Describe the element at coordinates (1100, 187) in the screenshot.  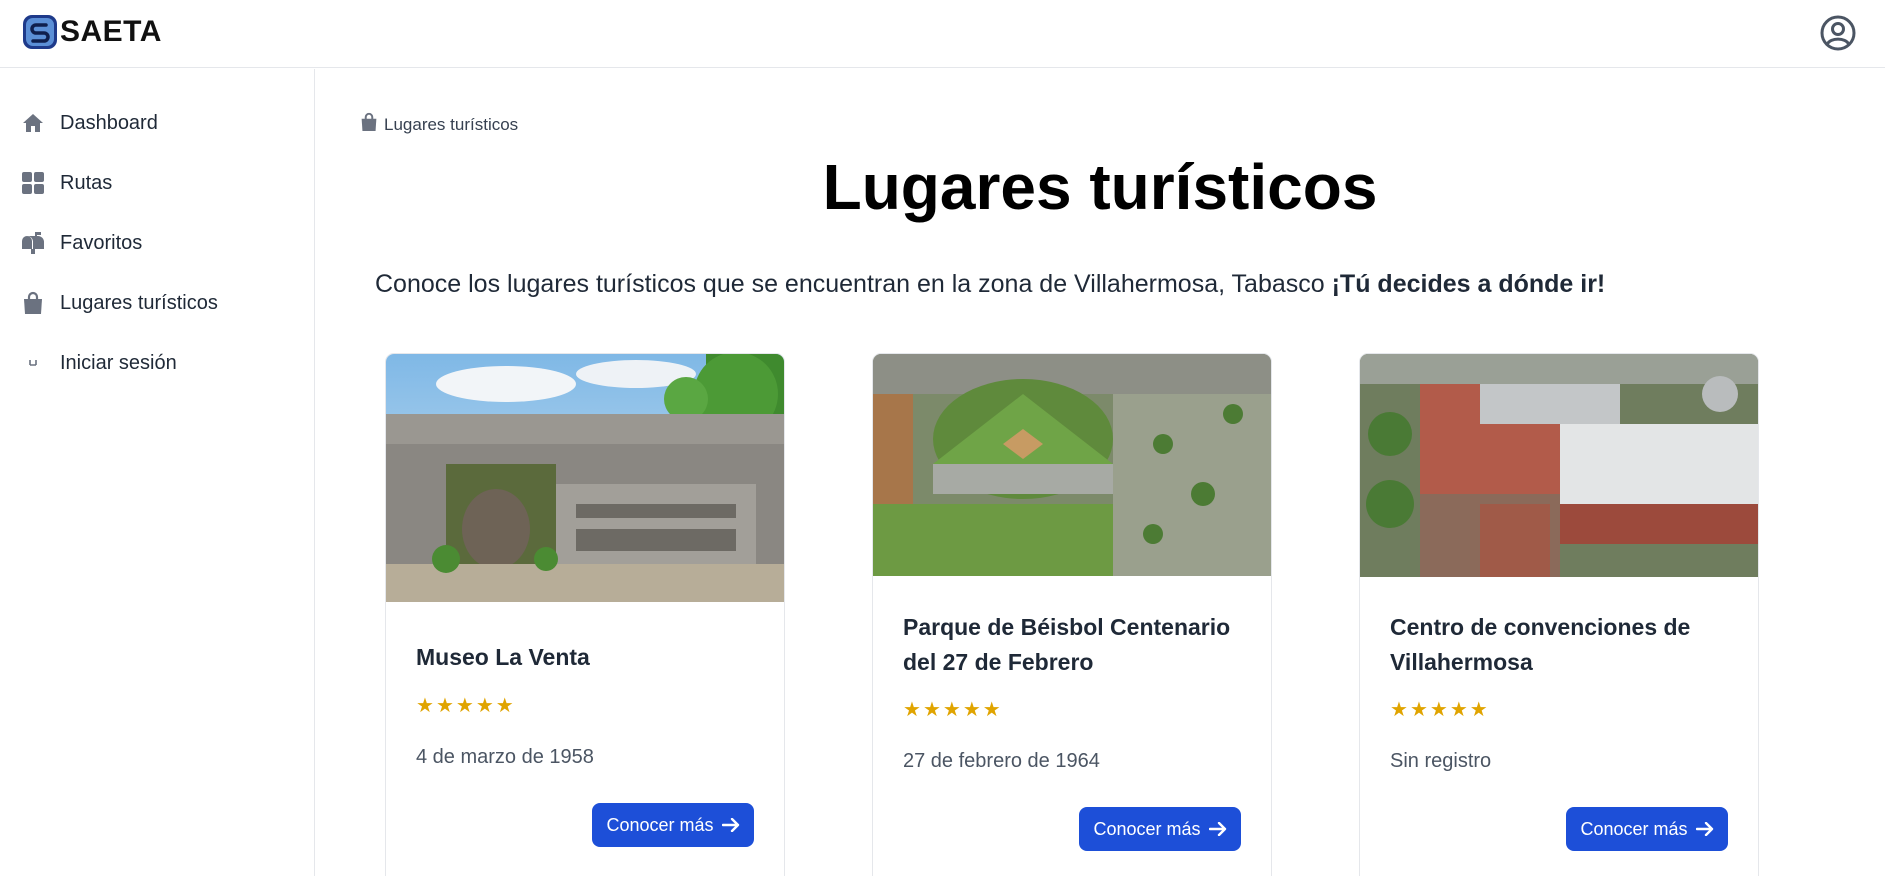
I see `page-title: Lugares turísticos` at that location.